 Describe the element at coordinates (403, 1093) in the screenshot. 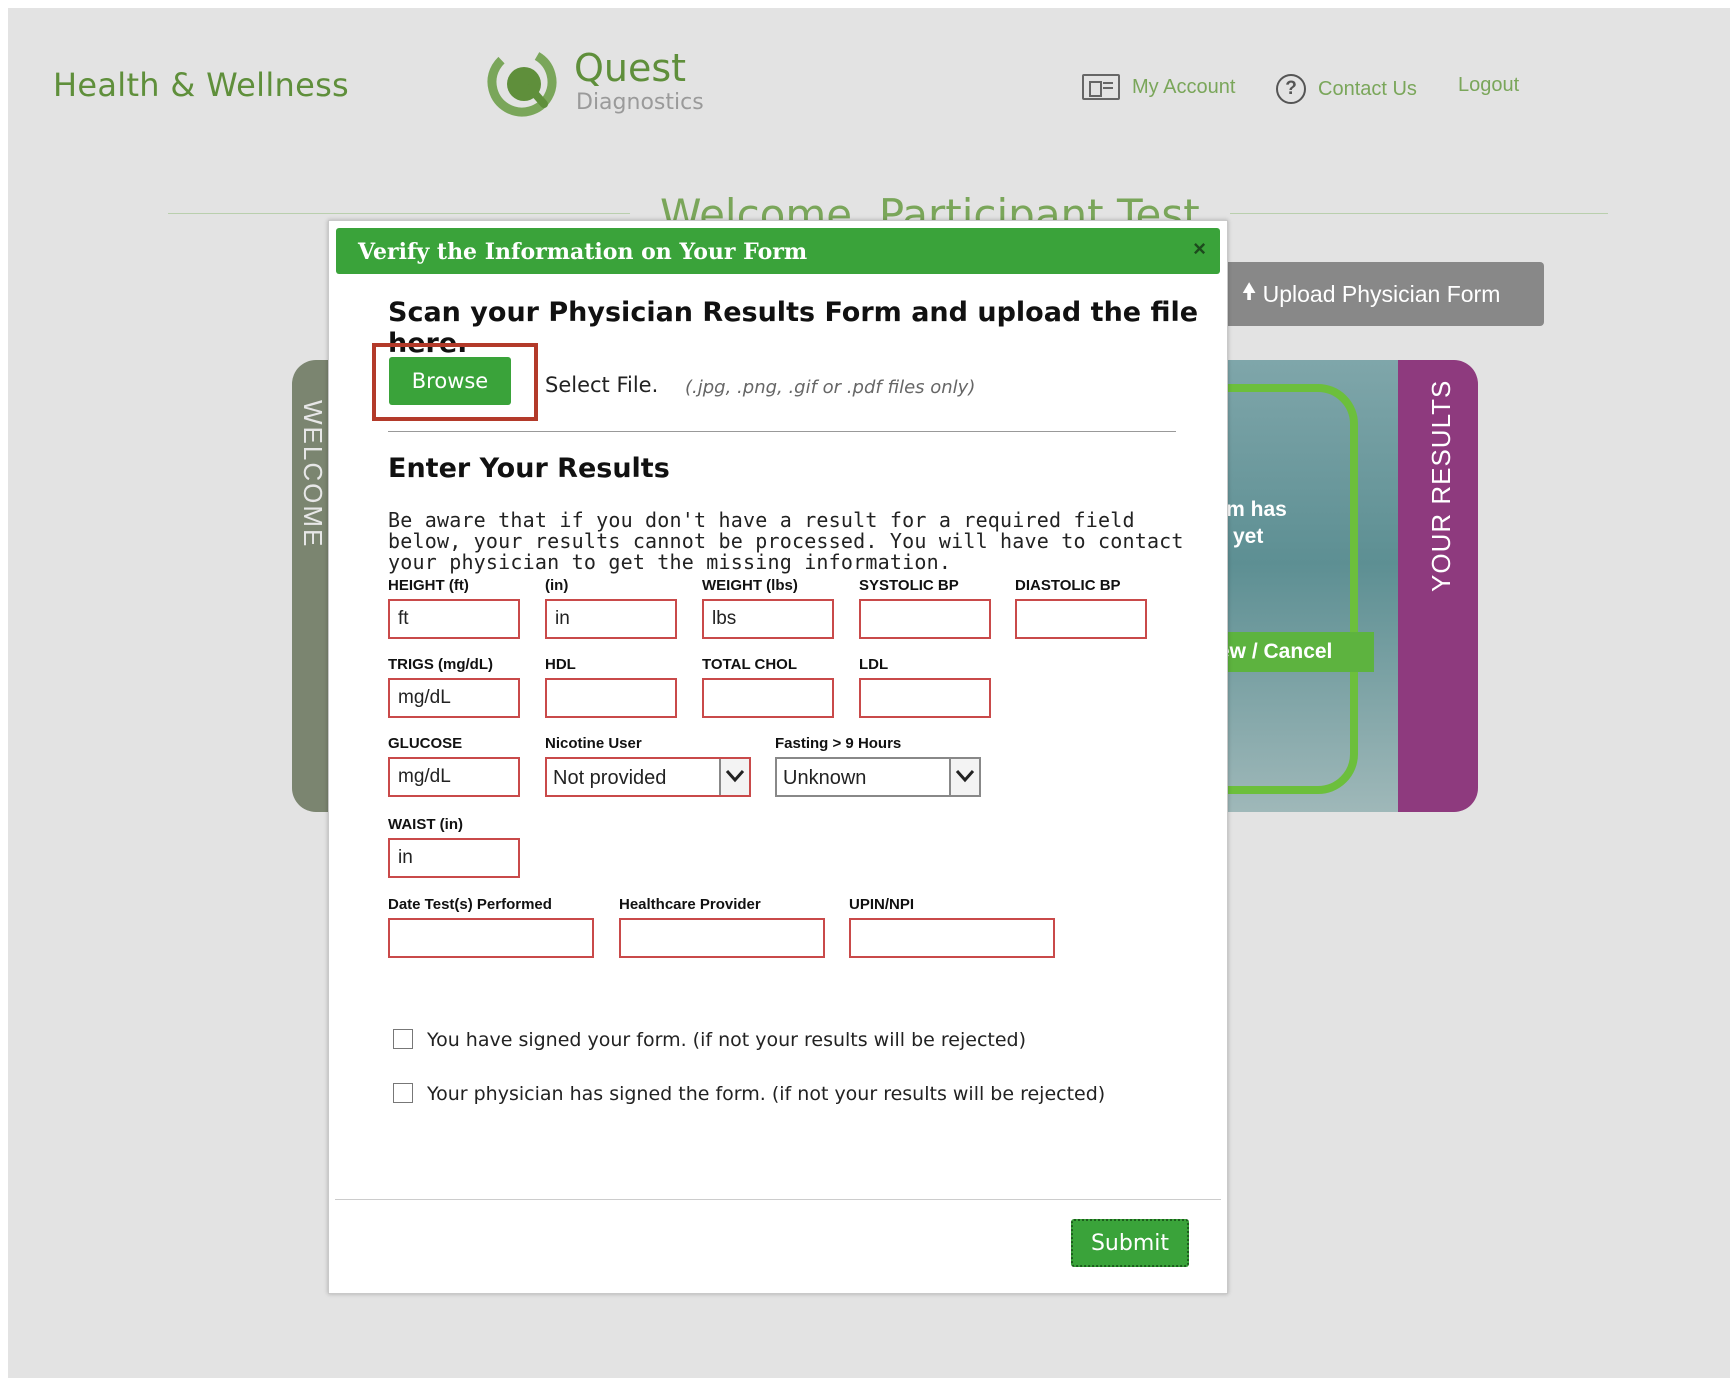

I see `physician-signed-checkbox` at that location.